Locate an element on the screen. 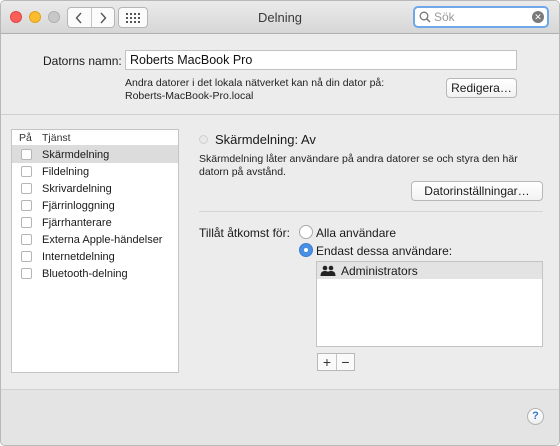  service-row-remote-apple-events: Externa Apple-händelser is located at coordinates (95, 239).